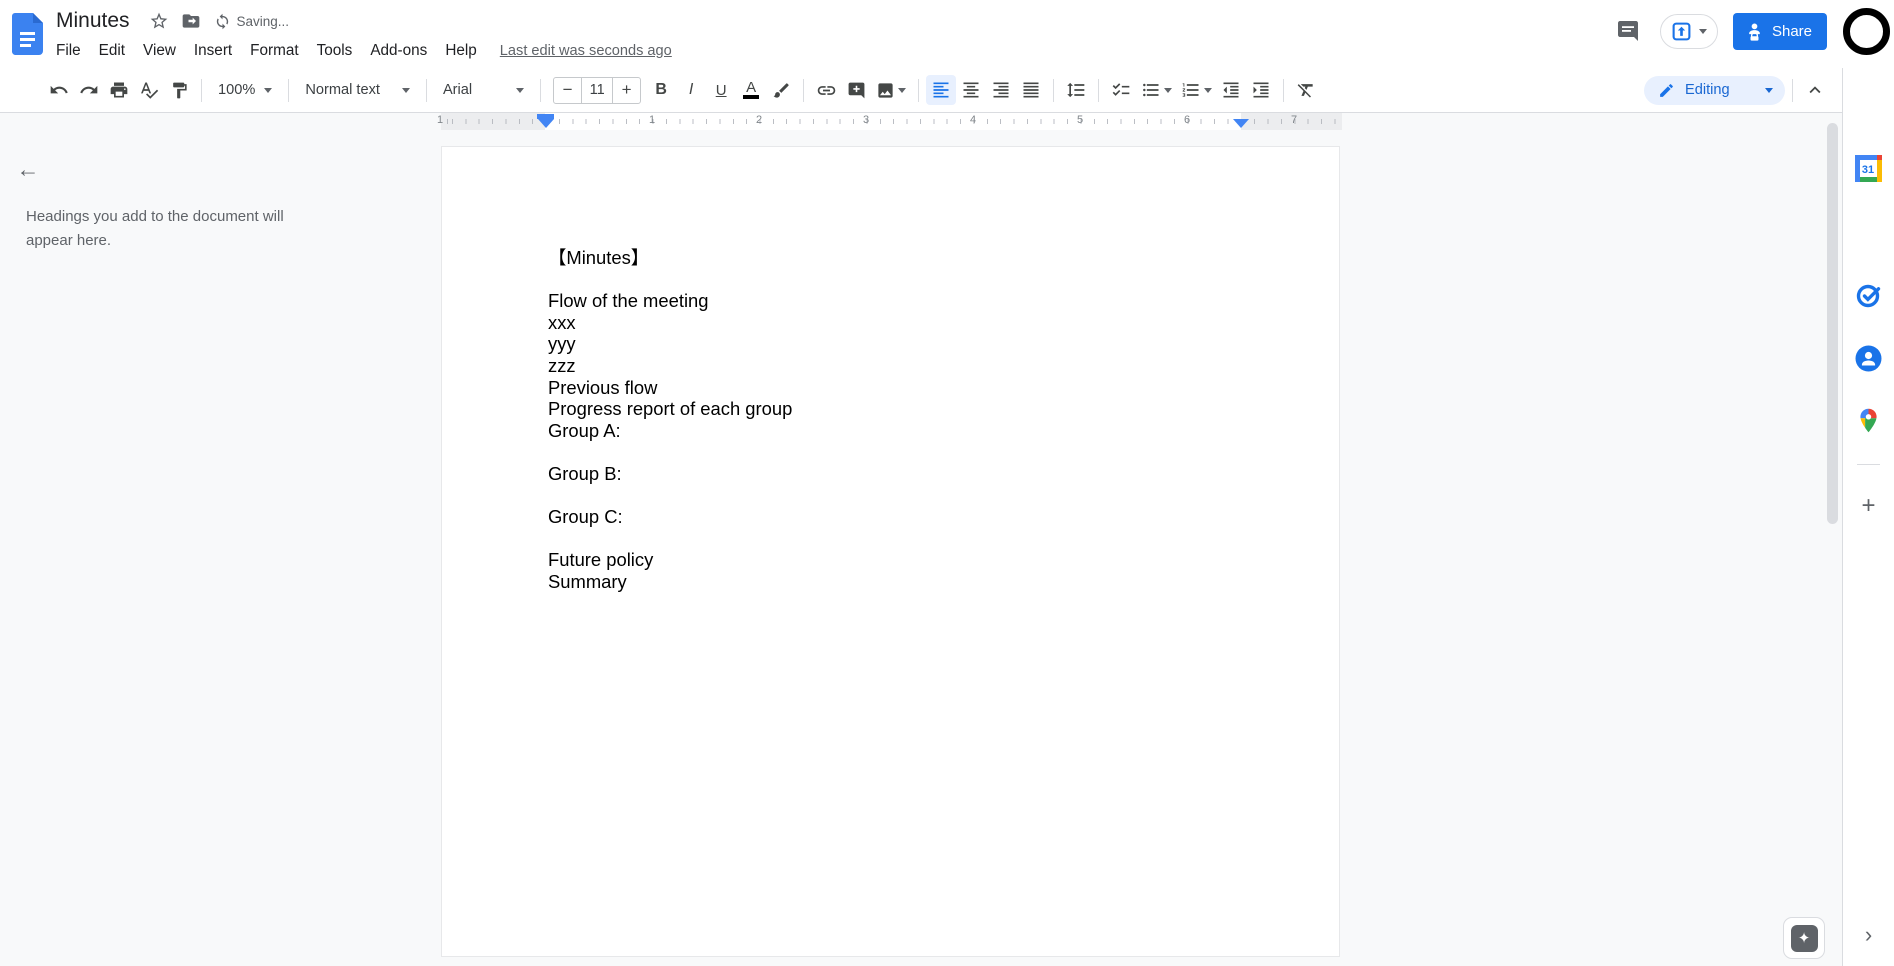  I want to click on account-avatar, so click(1866, 31).